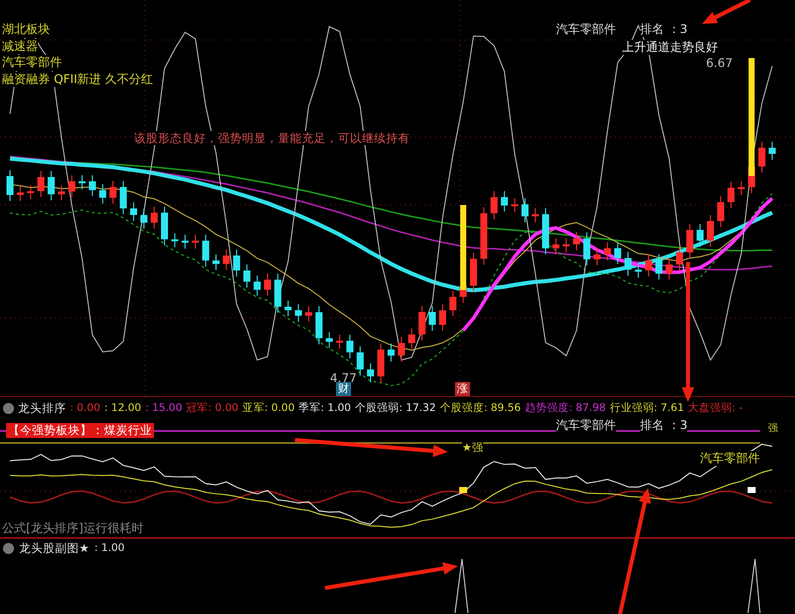 This screenshot has height=614, width=795. What do you see at coordinates (730, 458) in the screenshot?
I see `line-label: 汽车零部件` at bounding box center [730, 458].